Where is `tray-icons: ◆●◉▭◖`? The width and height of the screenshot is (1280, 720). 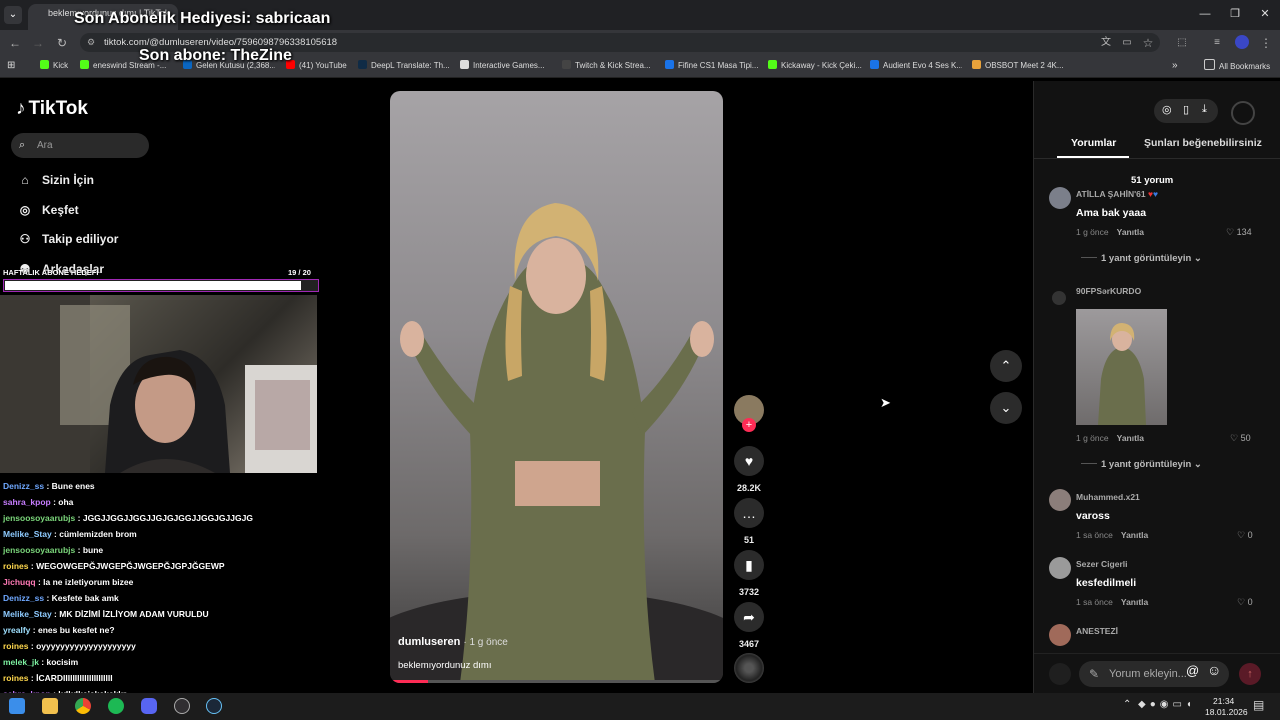 tray-icons: ◆●◉▭◖ is located at coordinates (1167, 704).